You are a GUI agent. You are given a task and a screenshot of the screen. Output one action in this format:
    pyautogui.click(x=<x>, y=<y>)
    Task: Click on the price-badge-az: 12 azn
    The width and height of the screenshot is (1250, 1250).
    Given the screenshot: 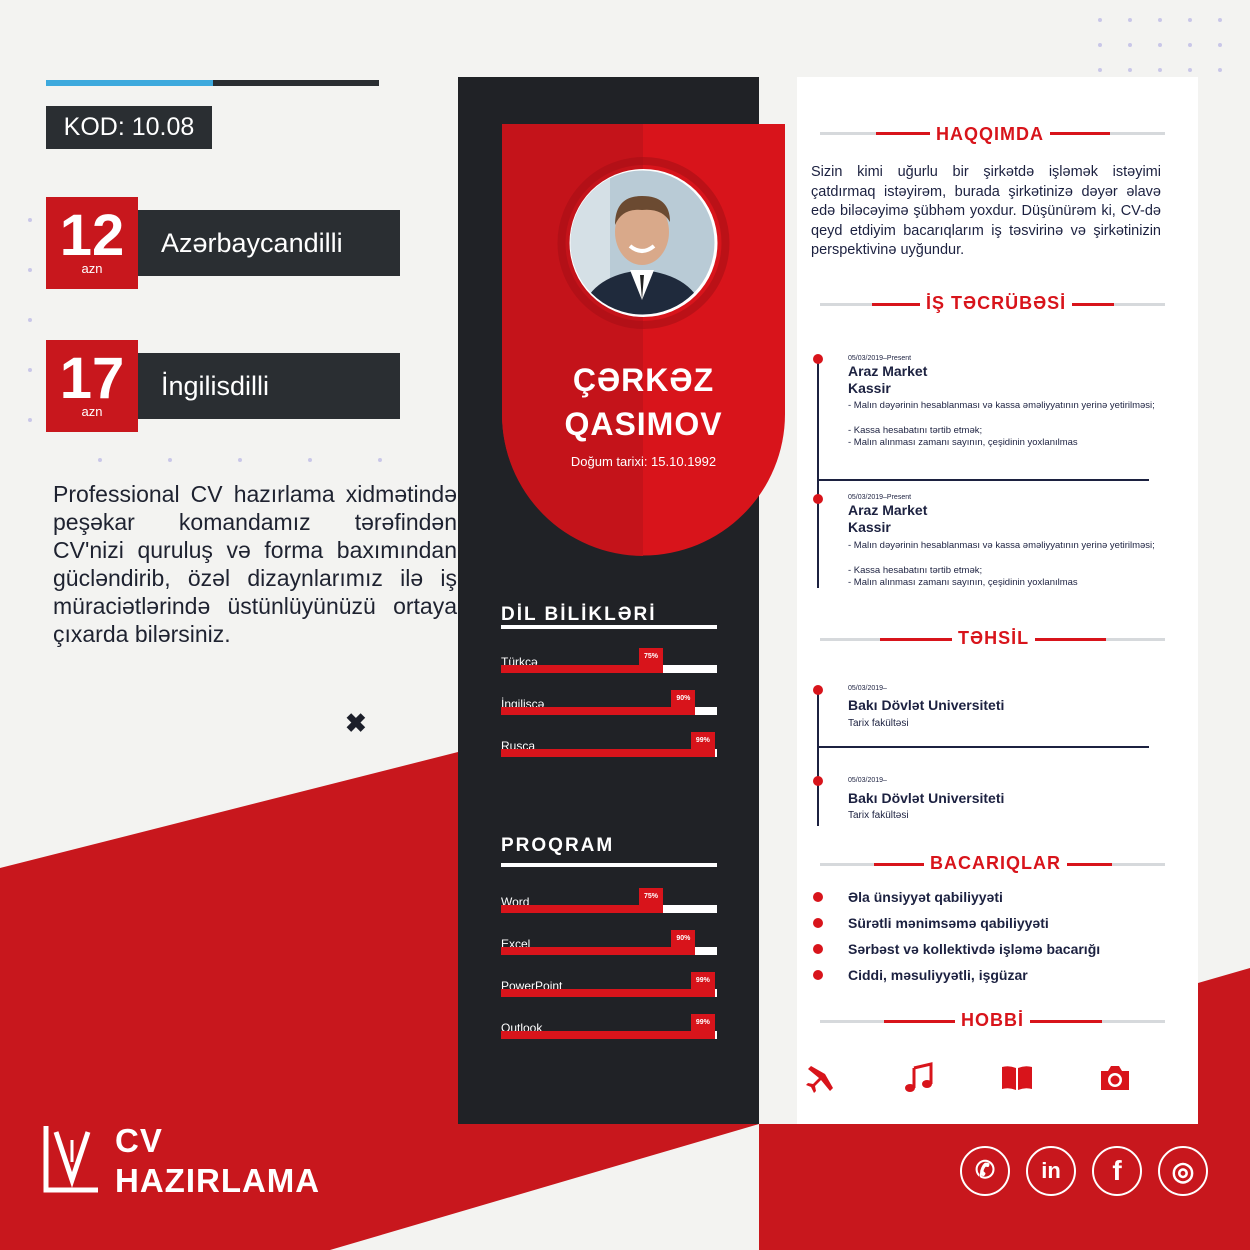 What is the action you would take?
    pyautogui.click(x=92, y=243)
    